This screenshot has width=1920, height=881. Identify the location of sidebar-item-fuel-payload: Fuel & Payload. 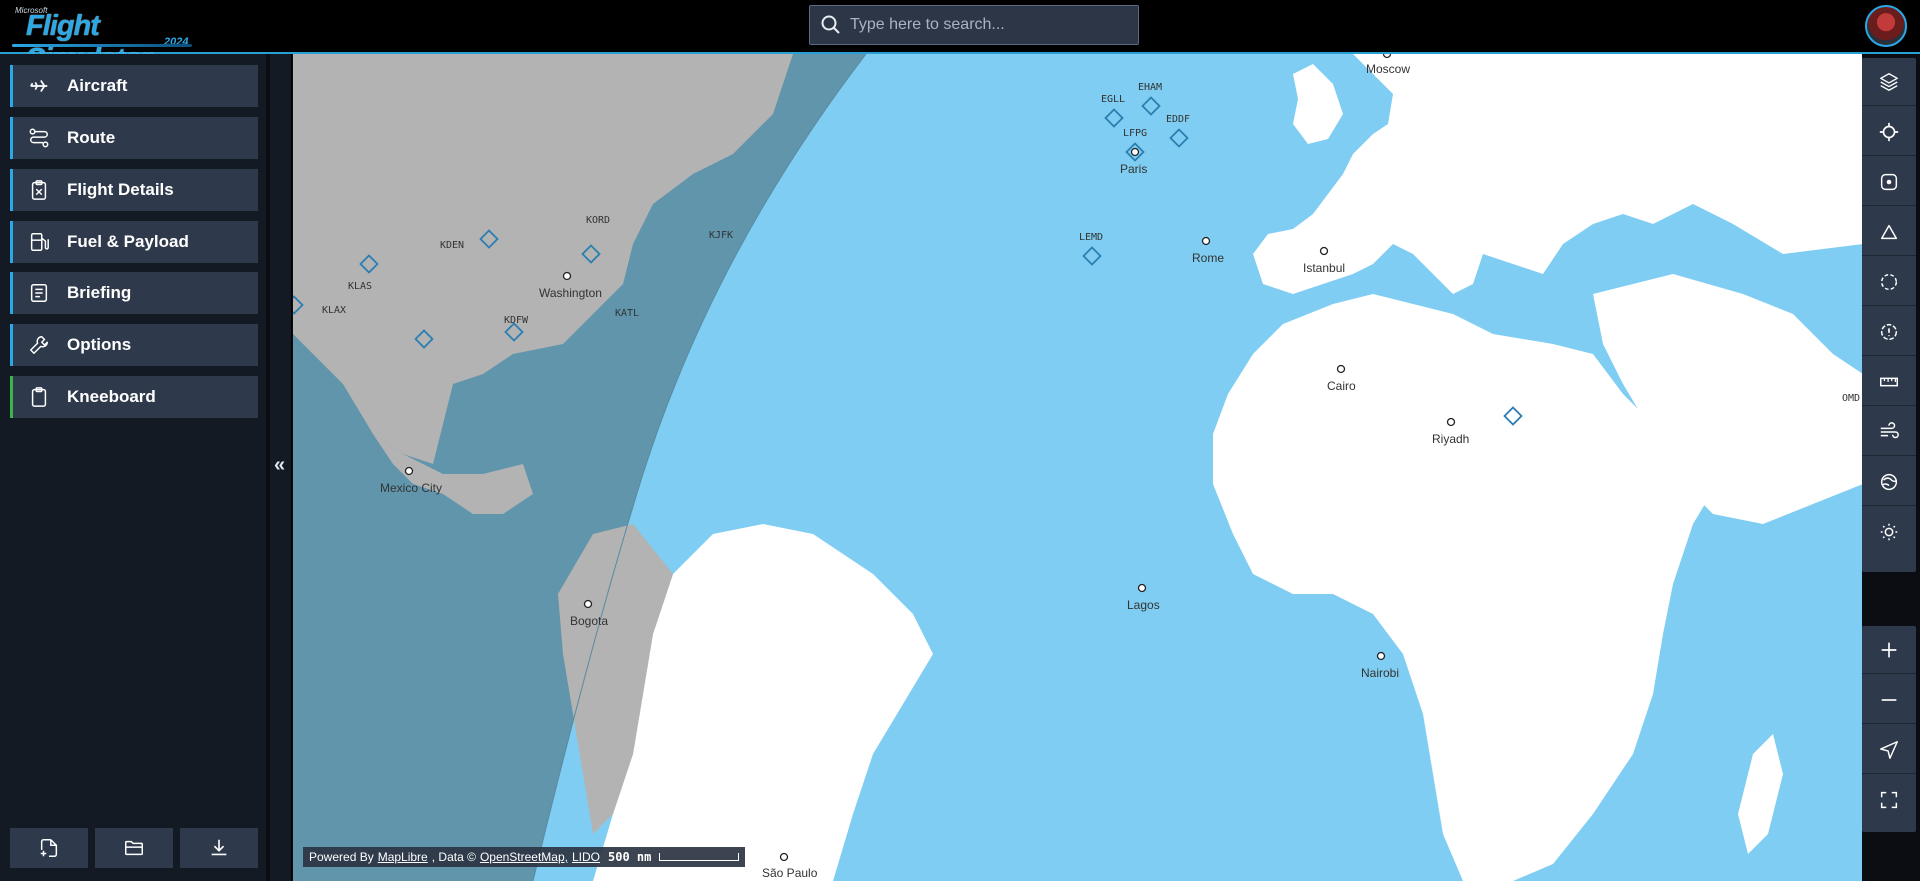
(134, 242).